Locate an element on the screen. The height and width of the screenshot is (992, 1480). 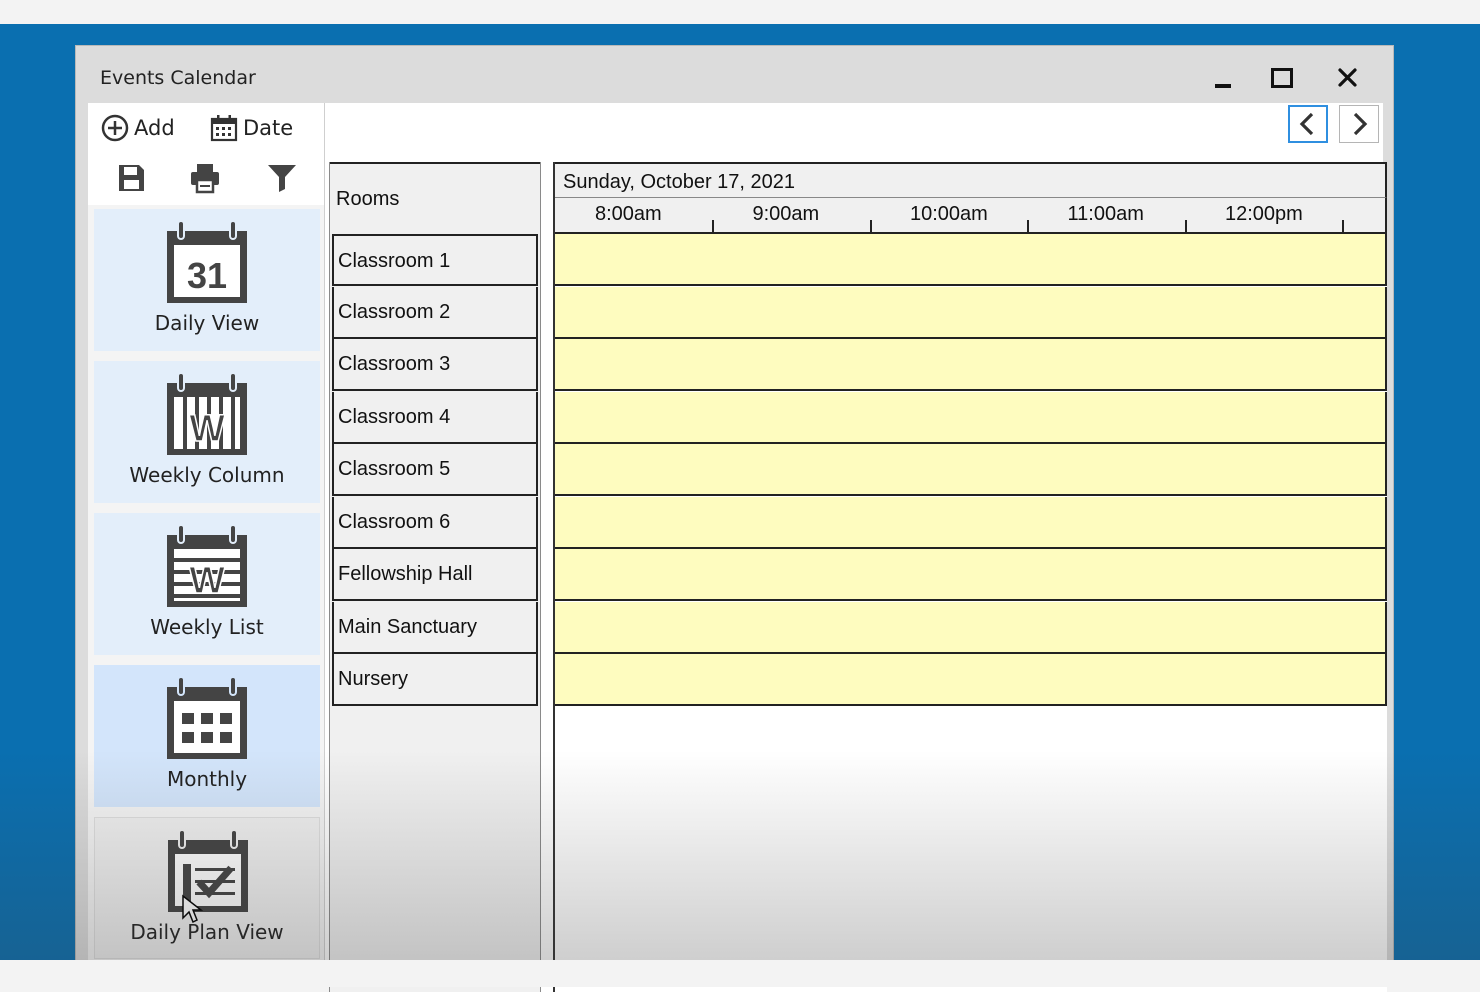
room-name: Fellowship Hall is located at coordinates (405, 574).